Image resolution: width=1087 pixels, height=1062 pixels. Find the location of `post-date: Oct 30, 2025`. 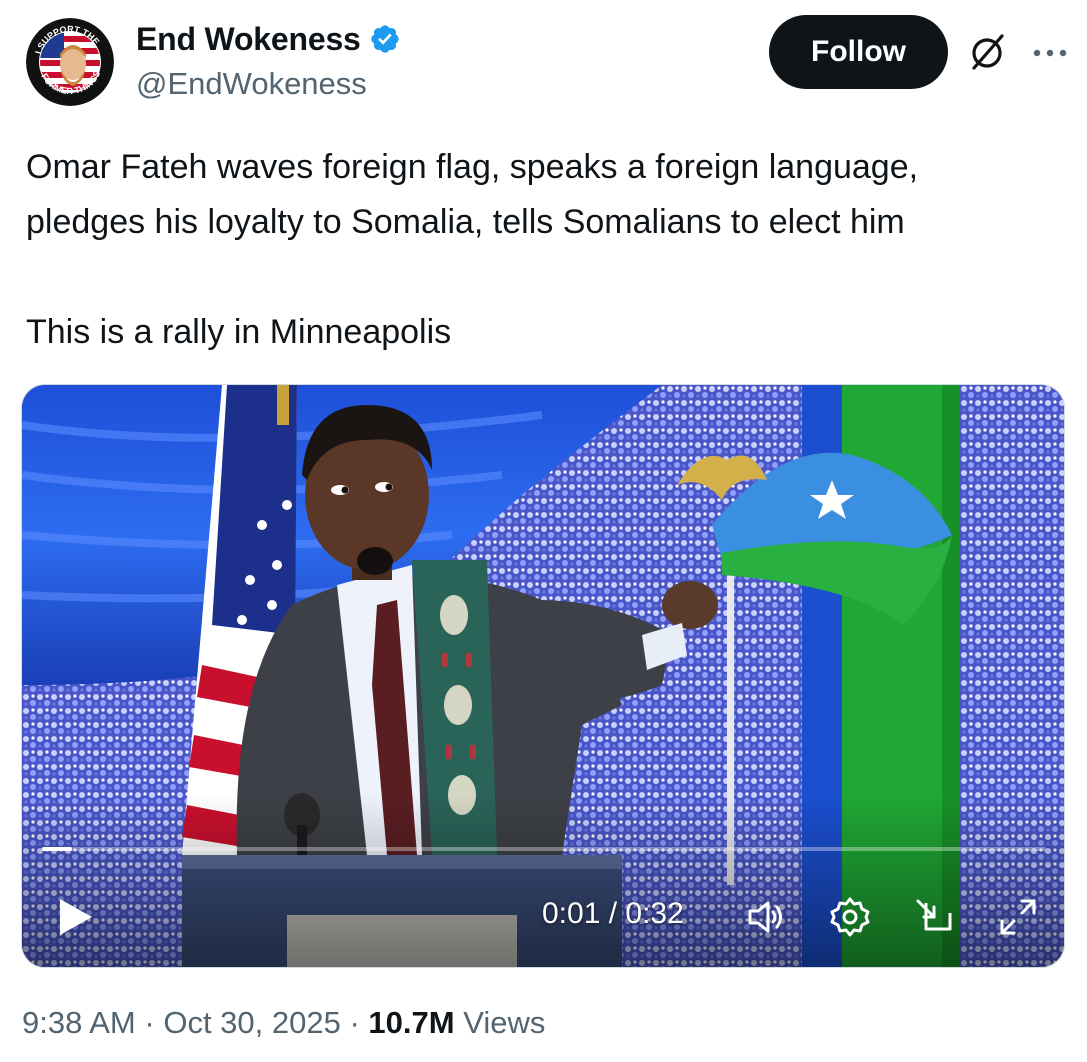

post-date: Oct 30, 2025 is located at coordinates (252, 1022).